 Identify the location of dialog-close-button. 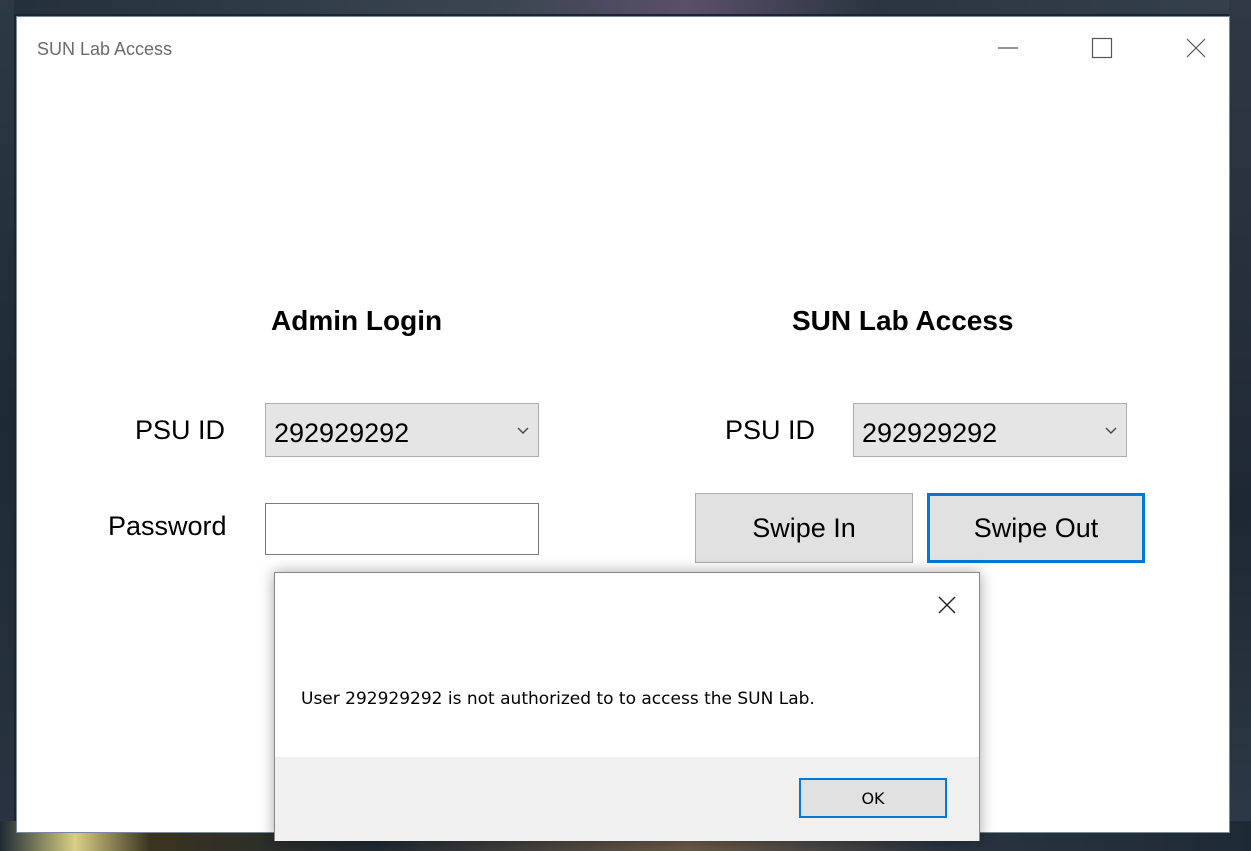
(947, 605).